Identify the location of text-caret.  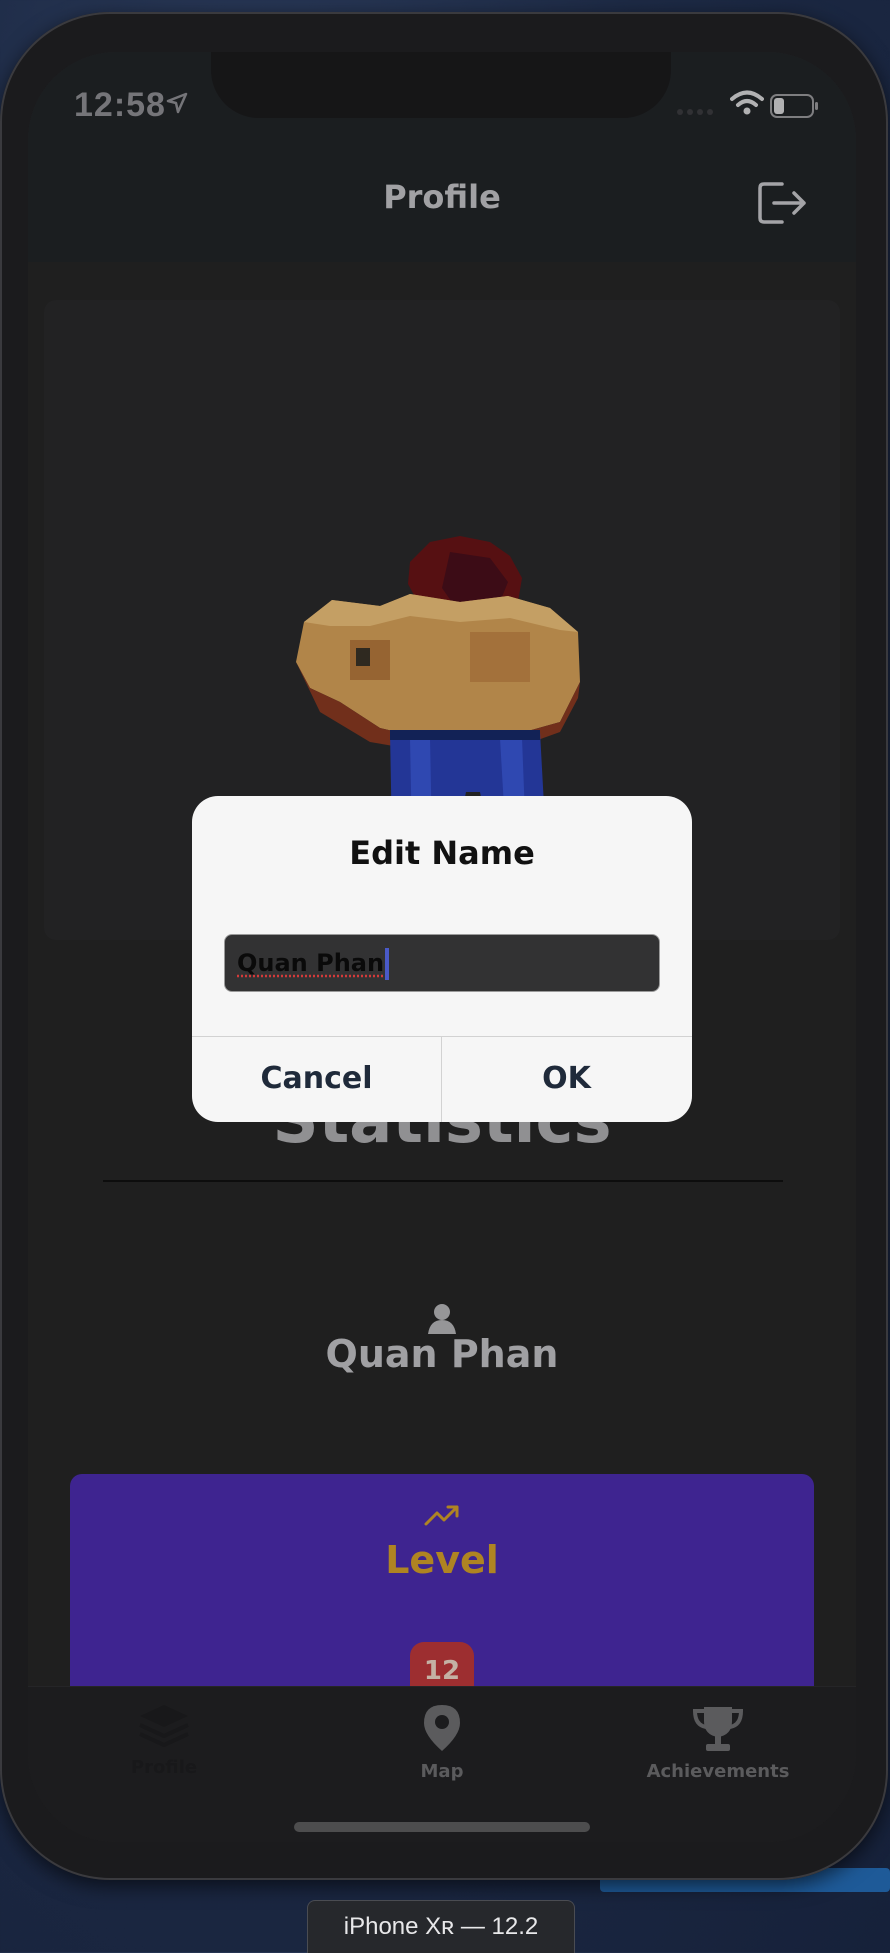
(387, 964).